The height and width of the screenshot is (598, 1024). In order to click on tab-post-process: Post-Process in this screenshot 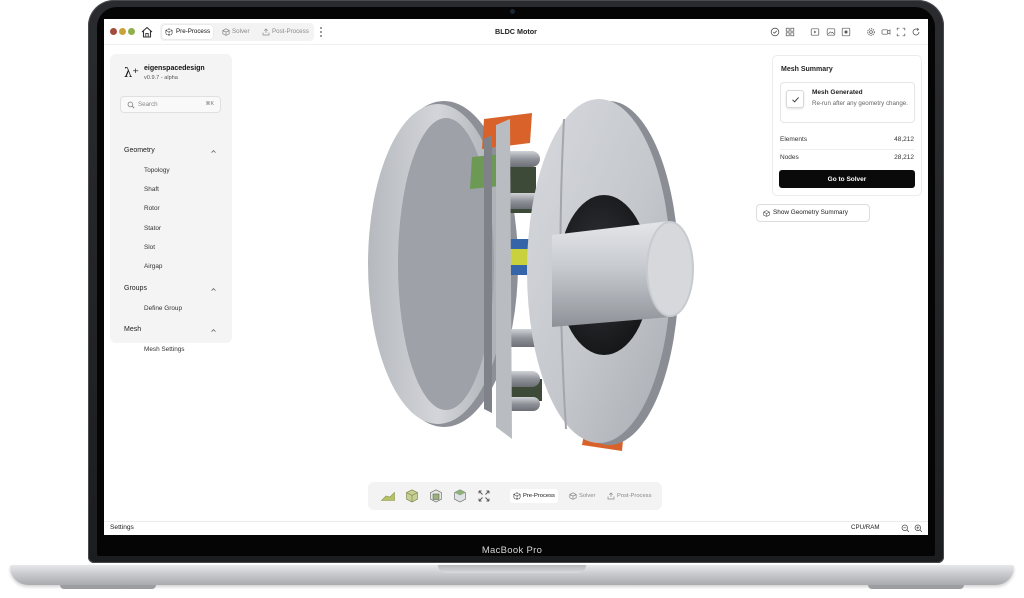, I will do `click(284, 32)`.